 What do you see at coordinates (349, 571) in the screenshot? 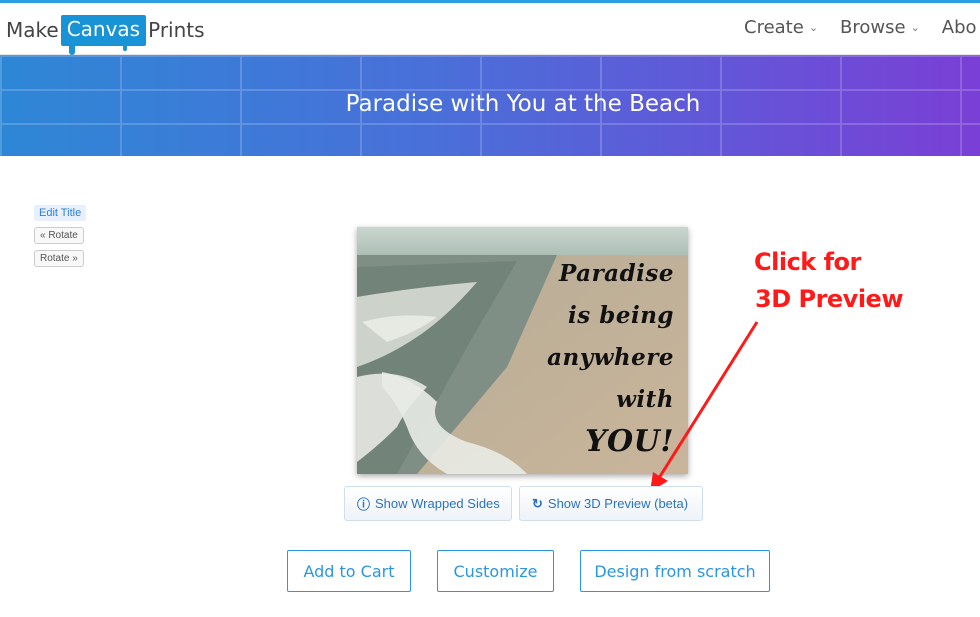
I see `add-to-cart-button: Add to Cart` at bounding box center [349, 571].